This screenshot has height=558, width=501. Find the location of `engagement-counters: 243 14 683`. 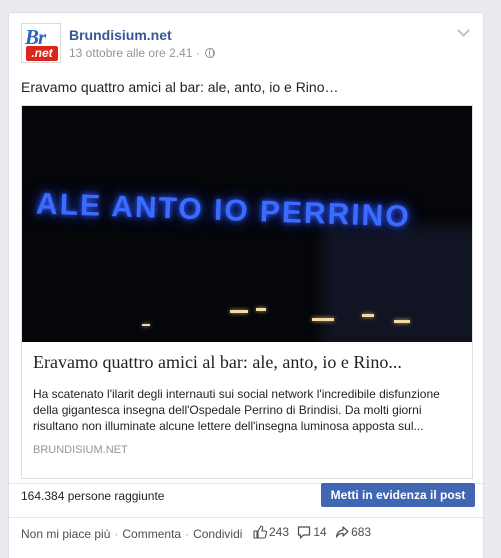

engagement-counters: 243 14 683 is located at coordinates (314, 533).